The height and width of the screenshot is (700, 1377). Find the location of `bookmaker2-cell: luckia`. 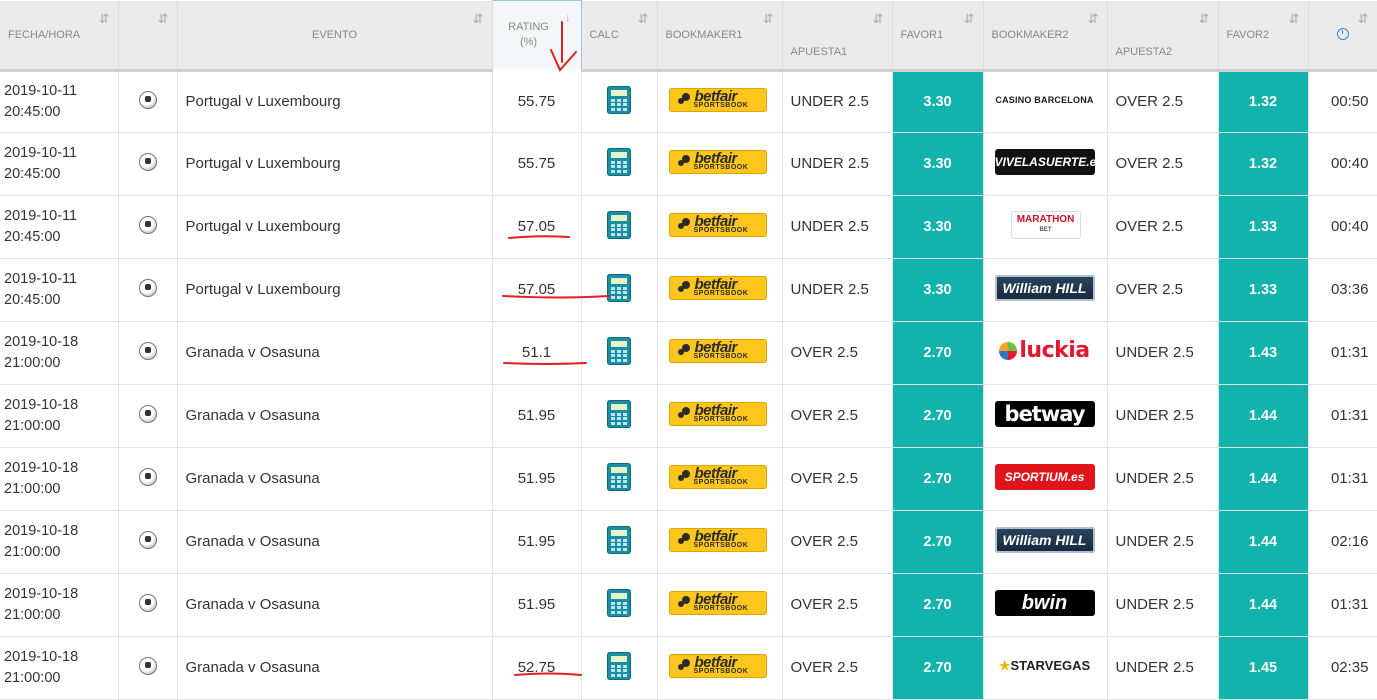

bookmaker2-cell: luckia is located at coordinates (1045, 353).